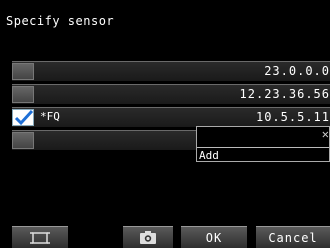  I want to click on sensor-ip: 23.0.0.0, so click(297, 71).